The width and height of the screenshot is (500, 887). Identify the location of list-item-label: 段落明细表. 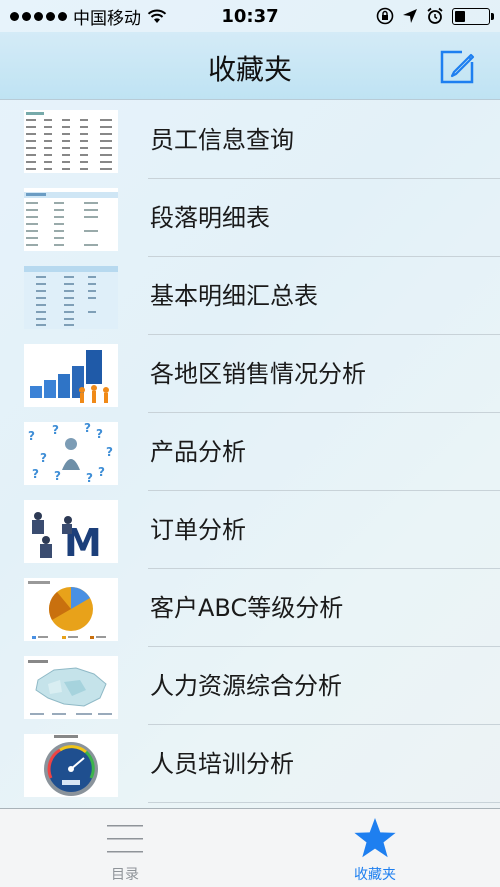
(210, 218).